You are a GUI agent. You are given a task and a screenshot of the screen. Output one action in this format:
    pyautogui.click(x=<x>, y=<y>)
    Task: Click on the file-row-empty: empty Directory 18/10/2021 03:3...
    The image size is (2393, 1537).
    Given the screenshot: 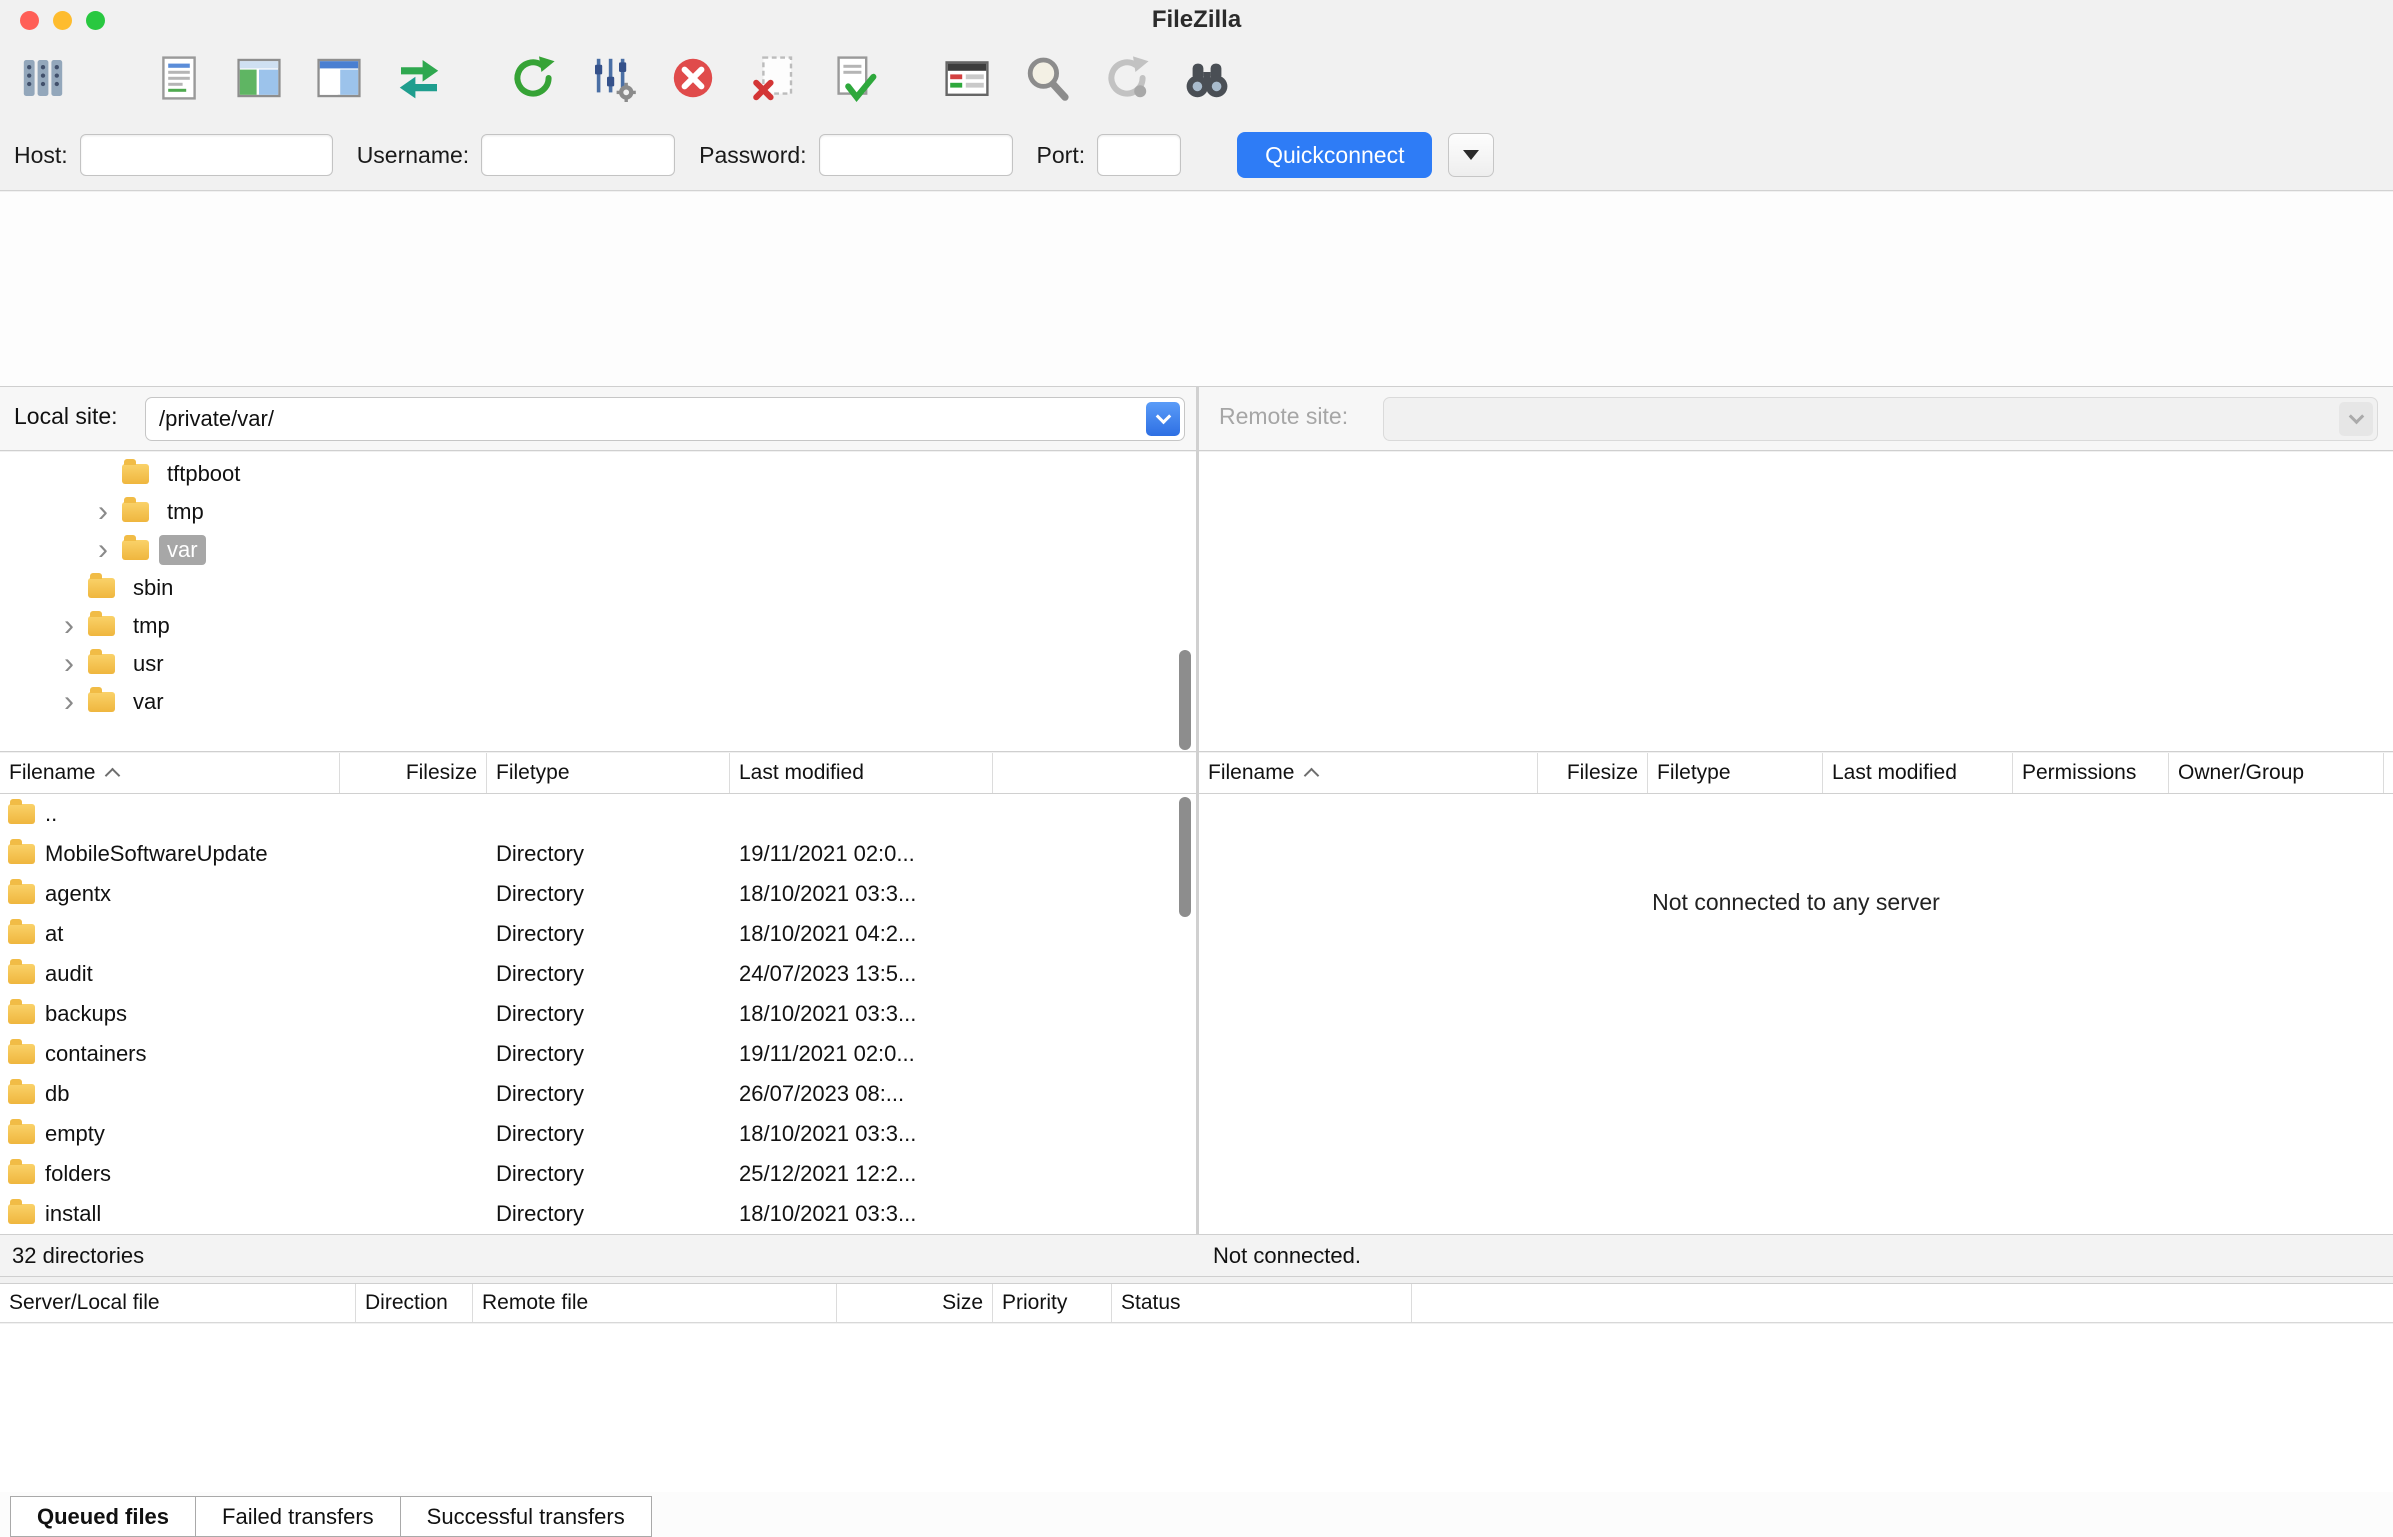 What is the action you would take?
    pyautogui.click(x=598, y=1134)
    